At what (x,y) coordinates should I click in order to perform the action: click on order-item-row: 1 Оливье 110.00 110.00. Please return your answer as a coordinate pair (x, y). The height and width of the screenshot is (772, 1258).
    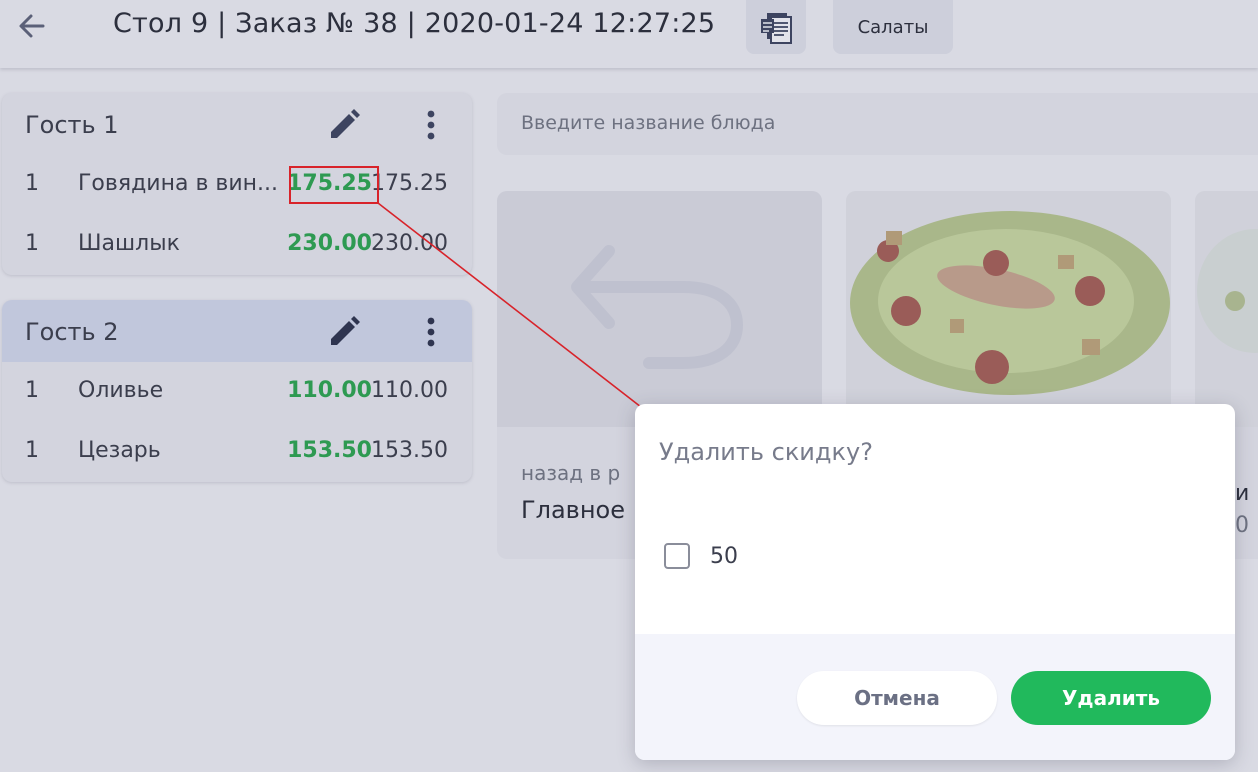
    Looking at the image, I should click on (237, 392).